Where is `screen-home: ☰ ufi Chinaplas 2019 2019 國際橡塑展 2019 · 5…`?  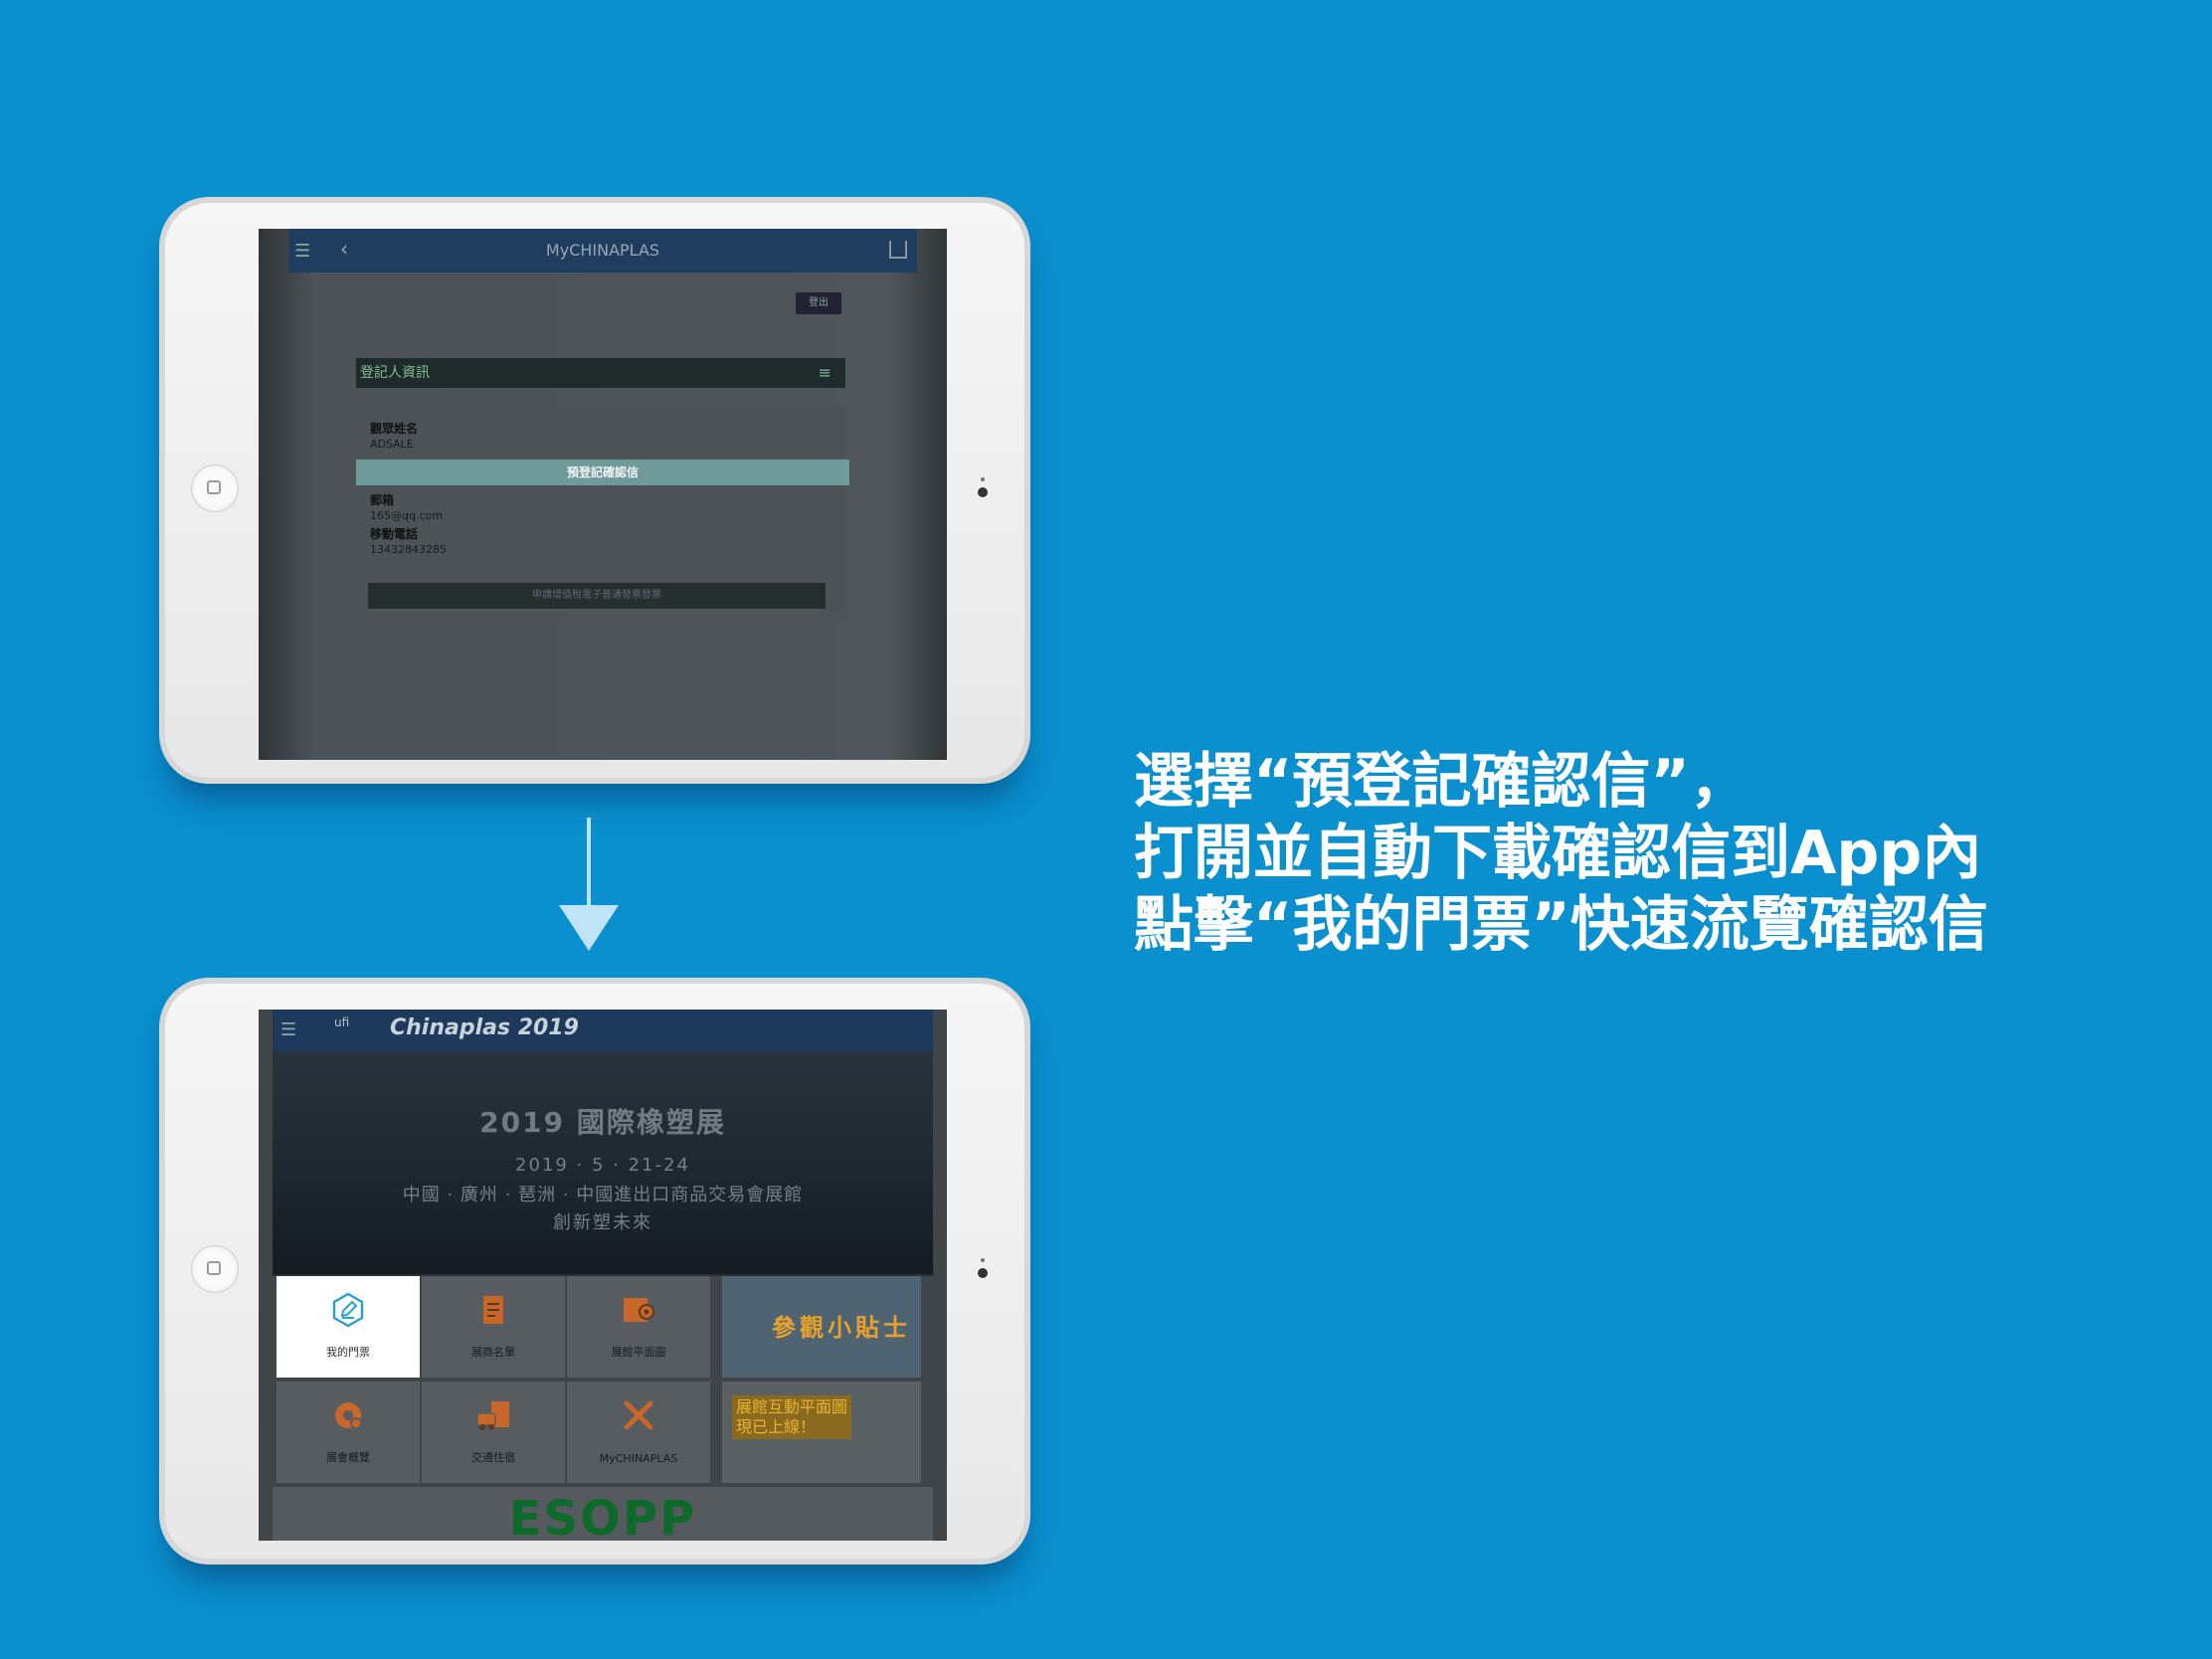
screen-home: ☰ ufi Chinaplas 2019 2019 國際橡塑展 2019 · 5… is located at coordinates (603, 1275).